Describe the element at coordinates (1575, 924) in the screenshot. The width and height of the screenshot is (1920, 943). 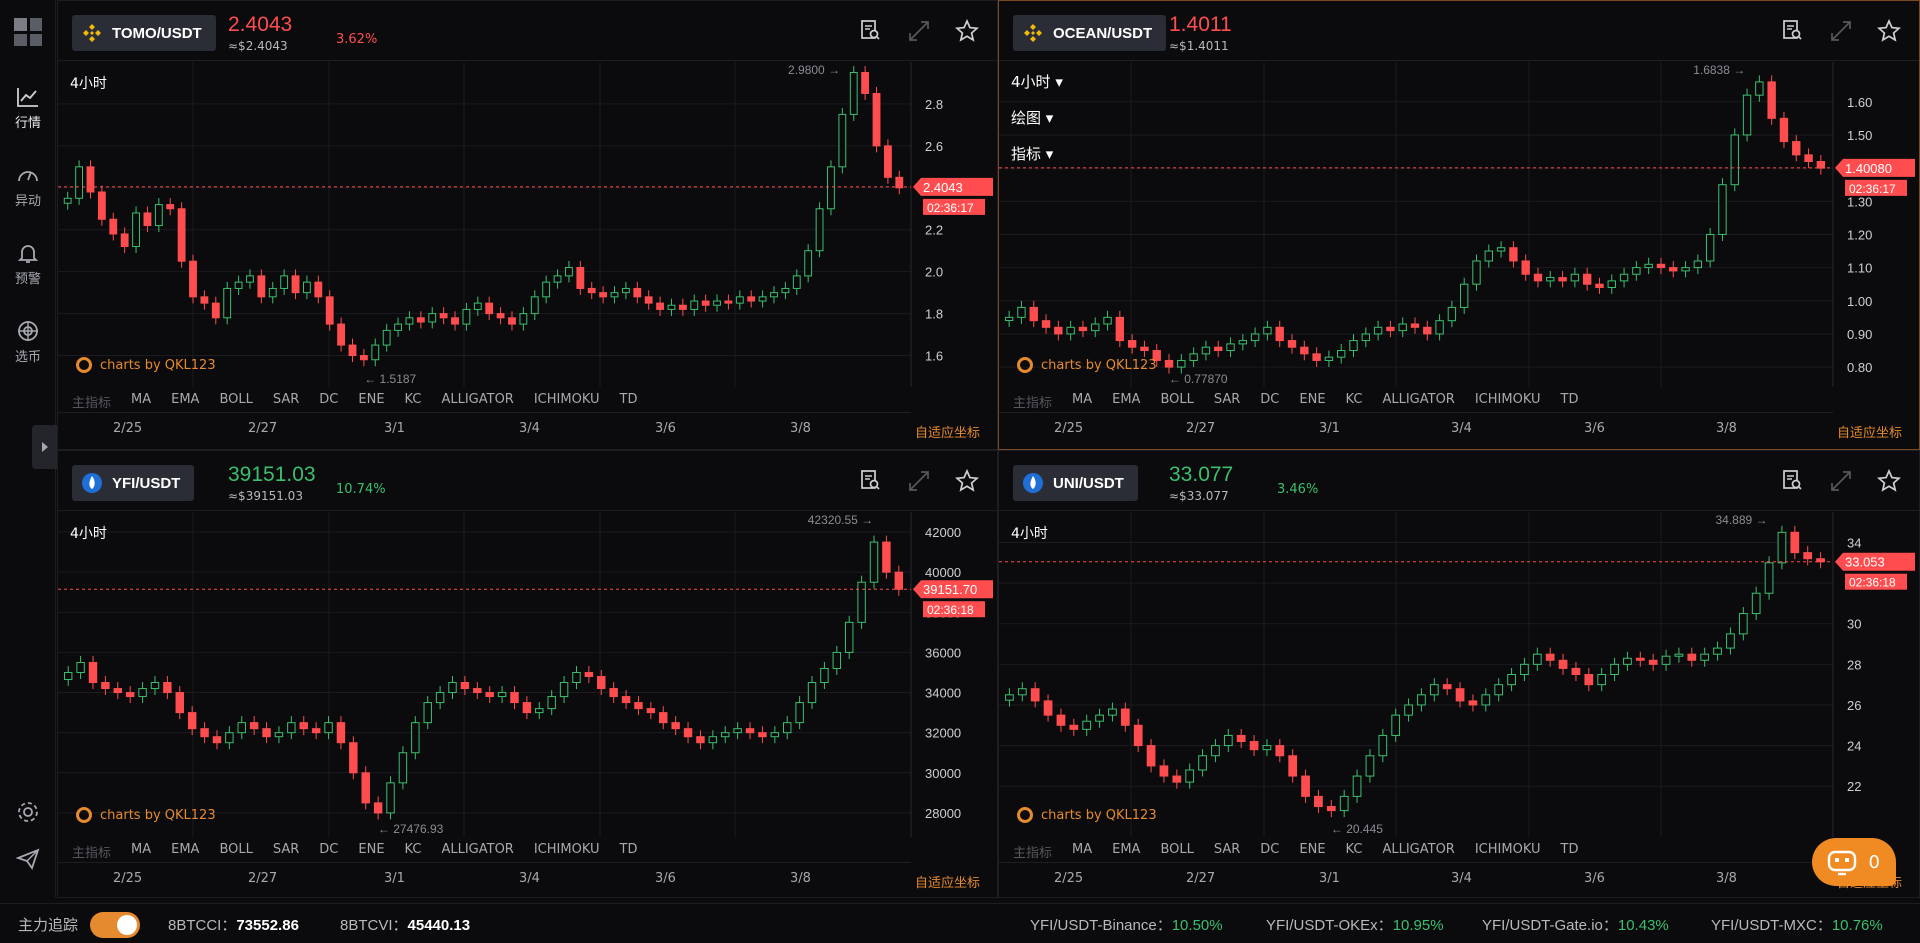
I see `ticker-gateio: YFI/USDT-Gate.io：10.43%` at that location.